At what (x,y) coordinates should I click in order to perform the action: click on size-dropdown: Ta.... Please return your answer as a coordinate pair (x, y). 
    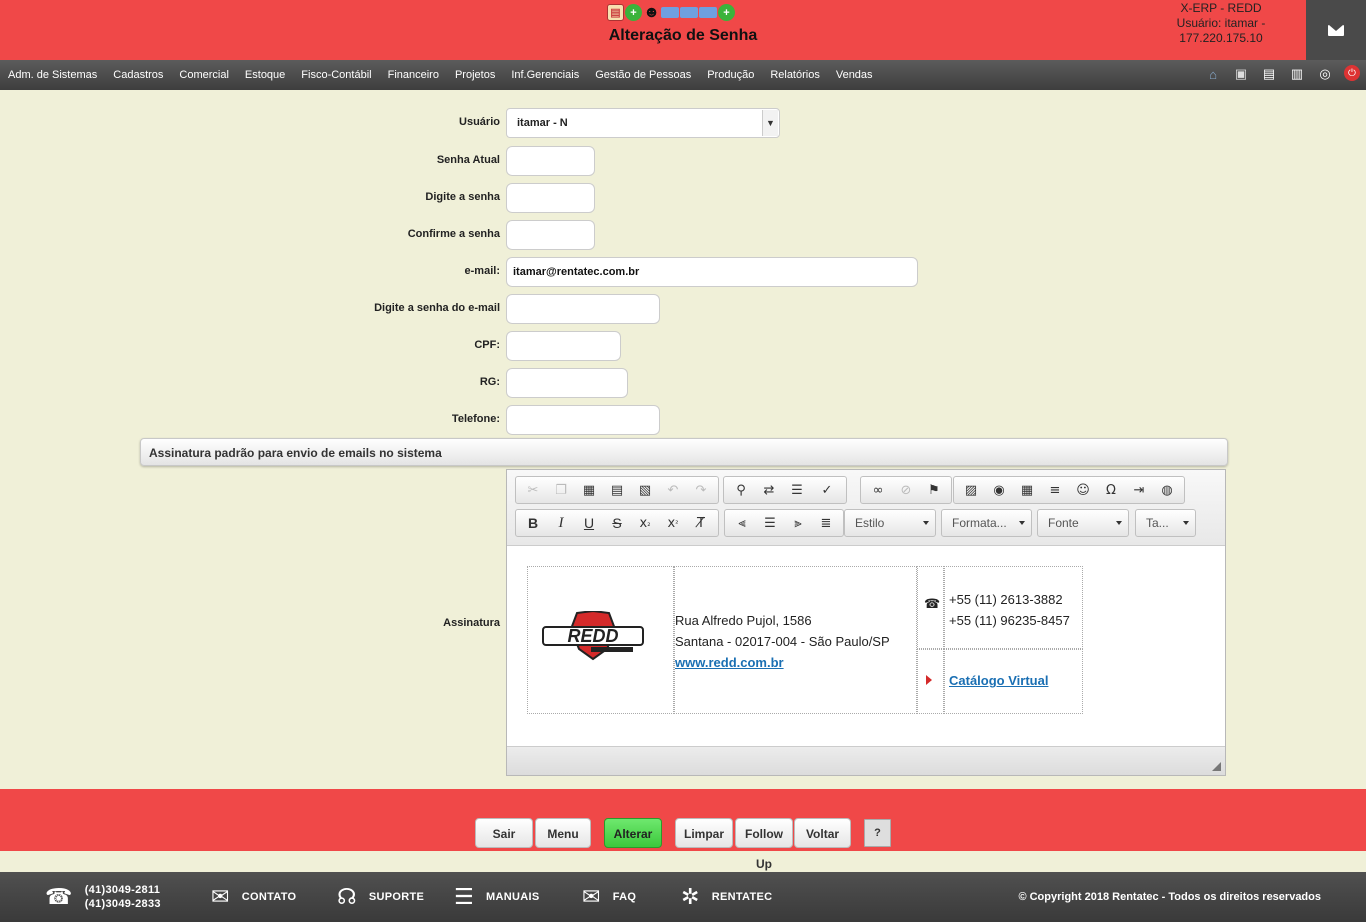
    Looking at the image, I should click on (1165, 523).